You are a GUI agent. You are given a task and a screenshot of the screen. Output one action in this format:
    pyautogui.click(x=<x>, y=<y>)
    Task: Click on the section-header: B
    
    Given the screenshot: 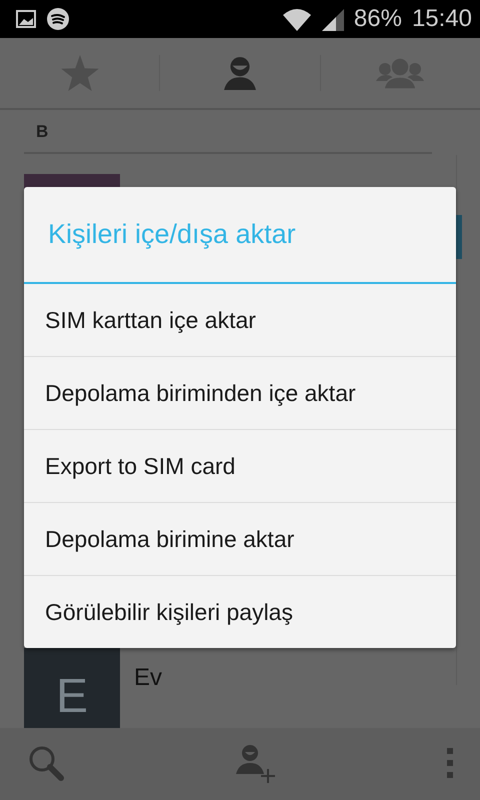 What is the action you would take?
    pyautogui.click(x=228, y=132)
    